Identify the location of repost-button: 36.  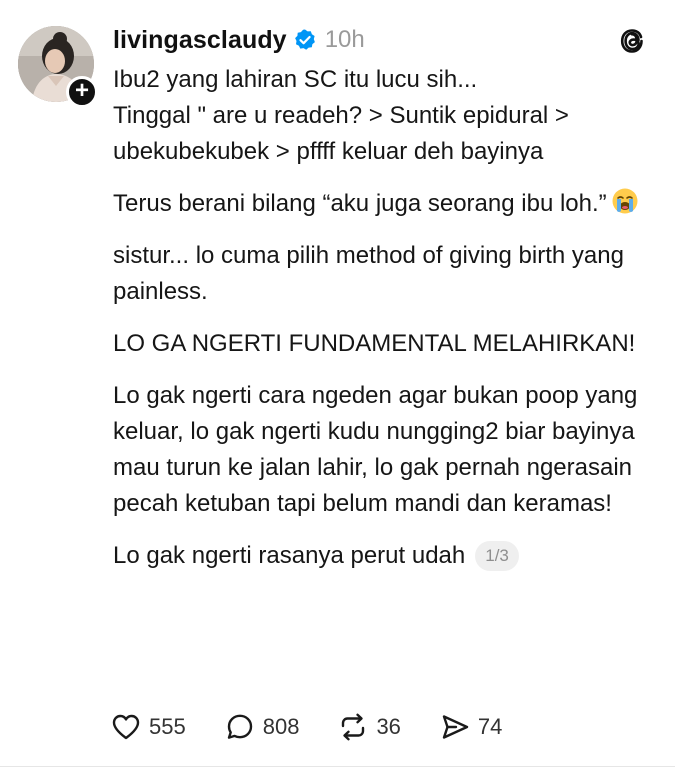
(369, 727).